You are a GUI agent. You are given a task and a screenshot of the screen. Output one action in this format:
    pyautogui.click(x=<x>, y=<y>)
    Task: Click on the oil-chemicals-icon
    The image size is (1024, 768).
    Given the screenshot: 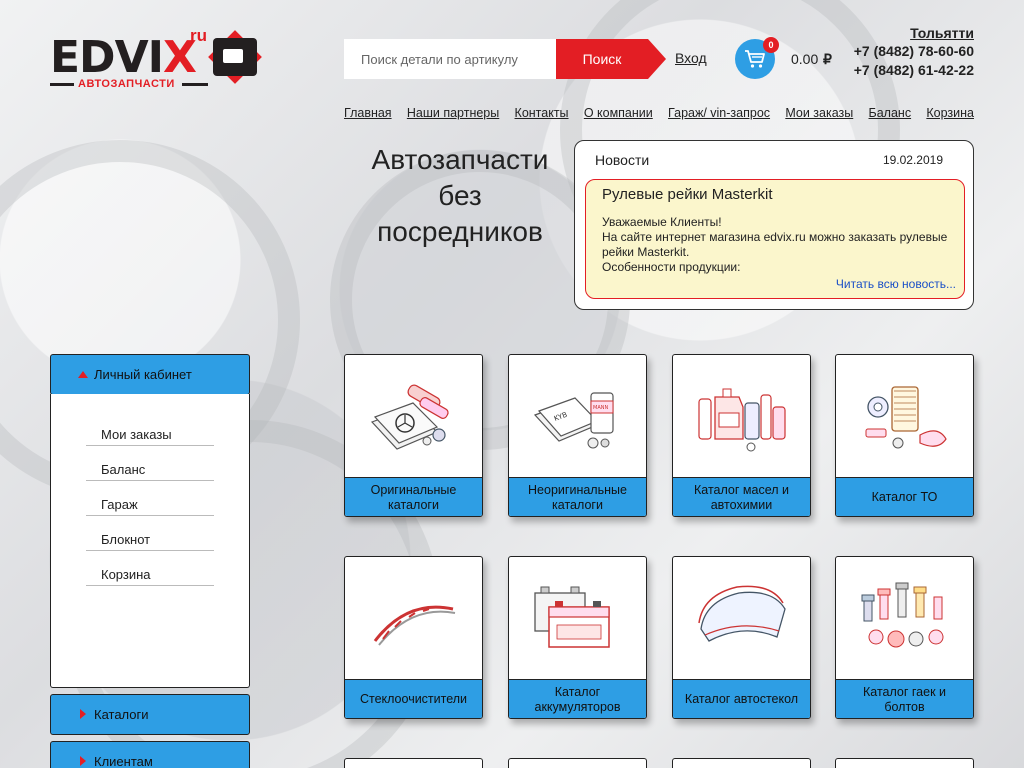 What is the action you would take?
    pyautogui.click(x=742, y=420)
    